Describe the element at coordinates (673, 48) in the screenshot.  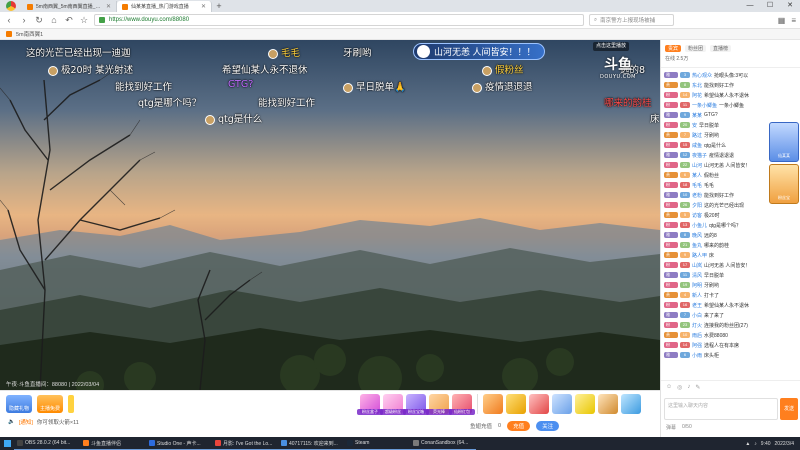
I see `tab-vip: 贵宾` at that location.